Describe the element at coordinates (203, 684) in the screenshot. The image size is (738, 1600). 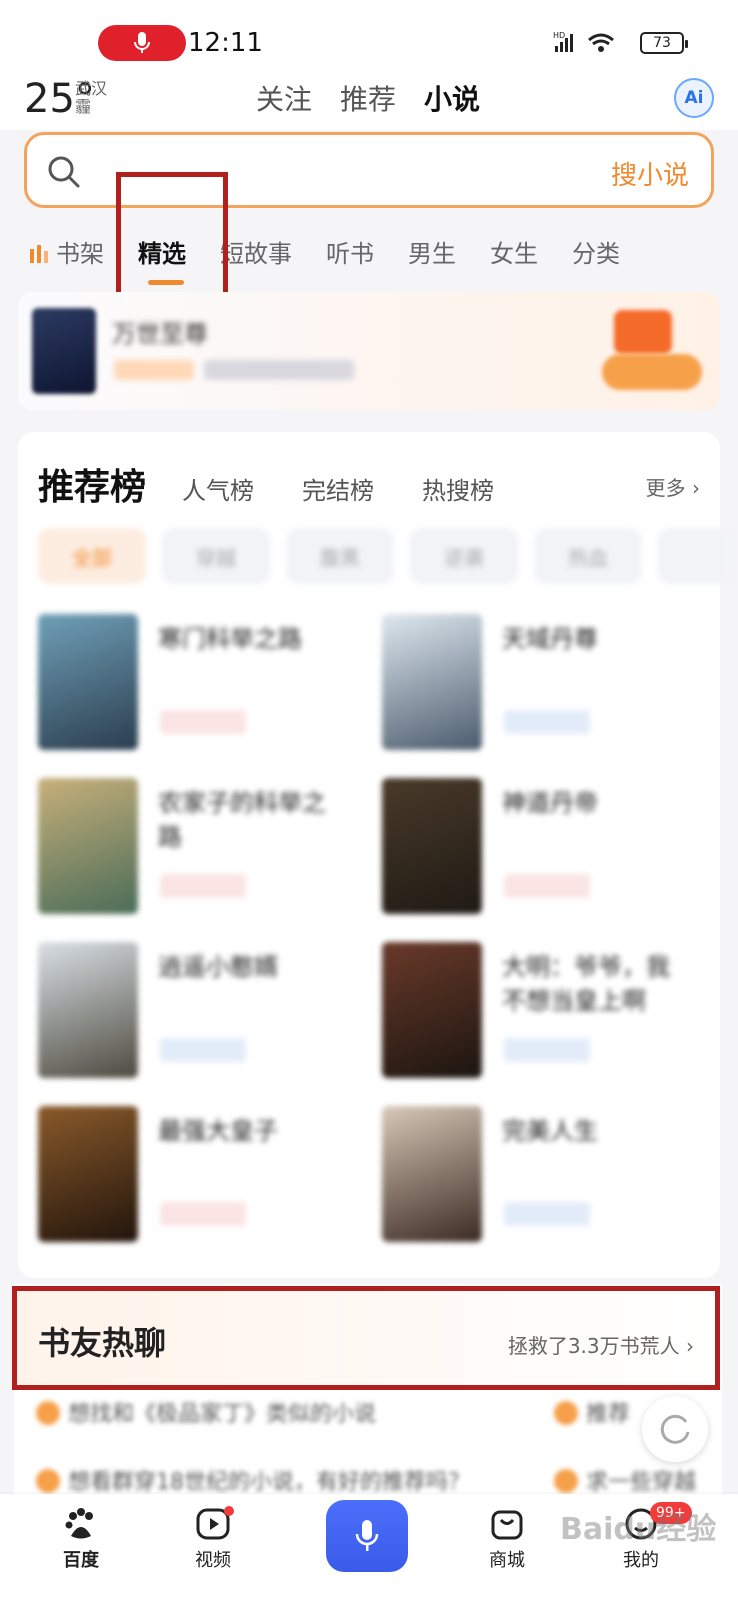
I see `book-item: 寒门科举之路` at that location.